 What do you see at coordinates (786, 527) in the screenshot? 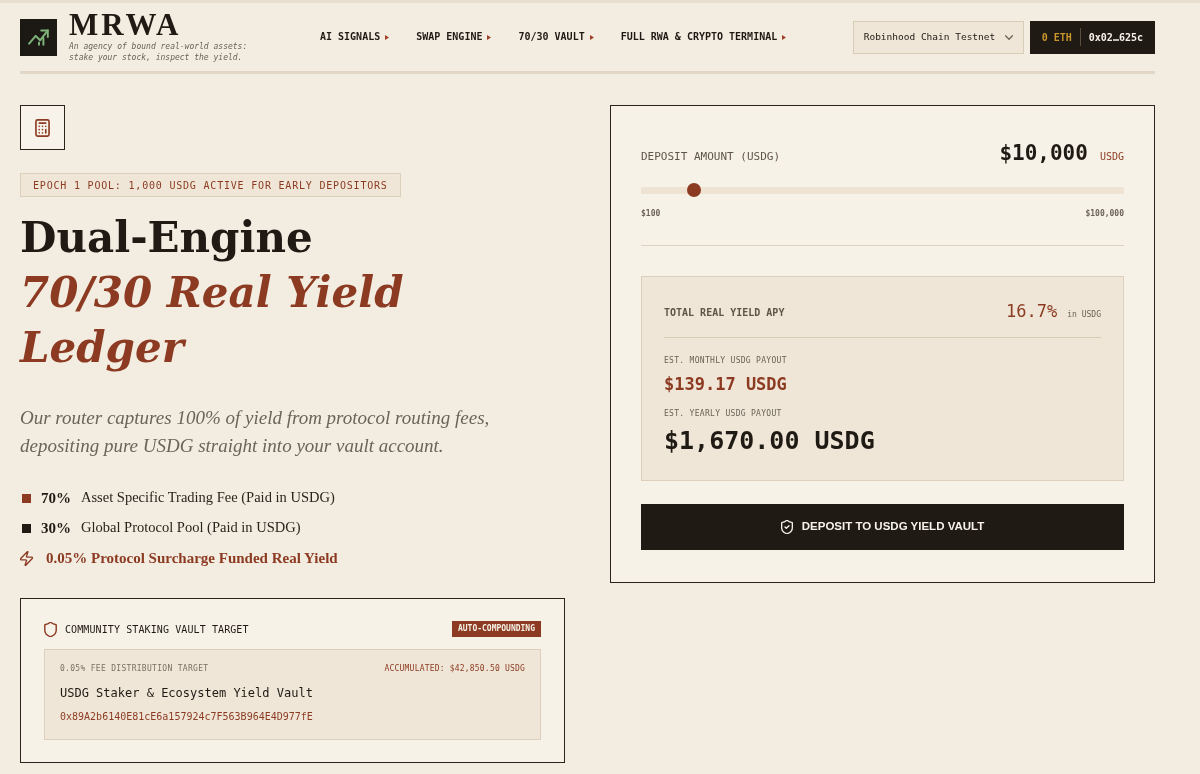
I see `shield-check-icon` at bounding box center [786, 527].